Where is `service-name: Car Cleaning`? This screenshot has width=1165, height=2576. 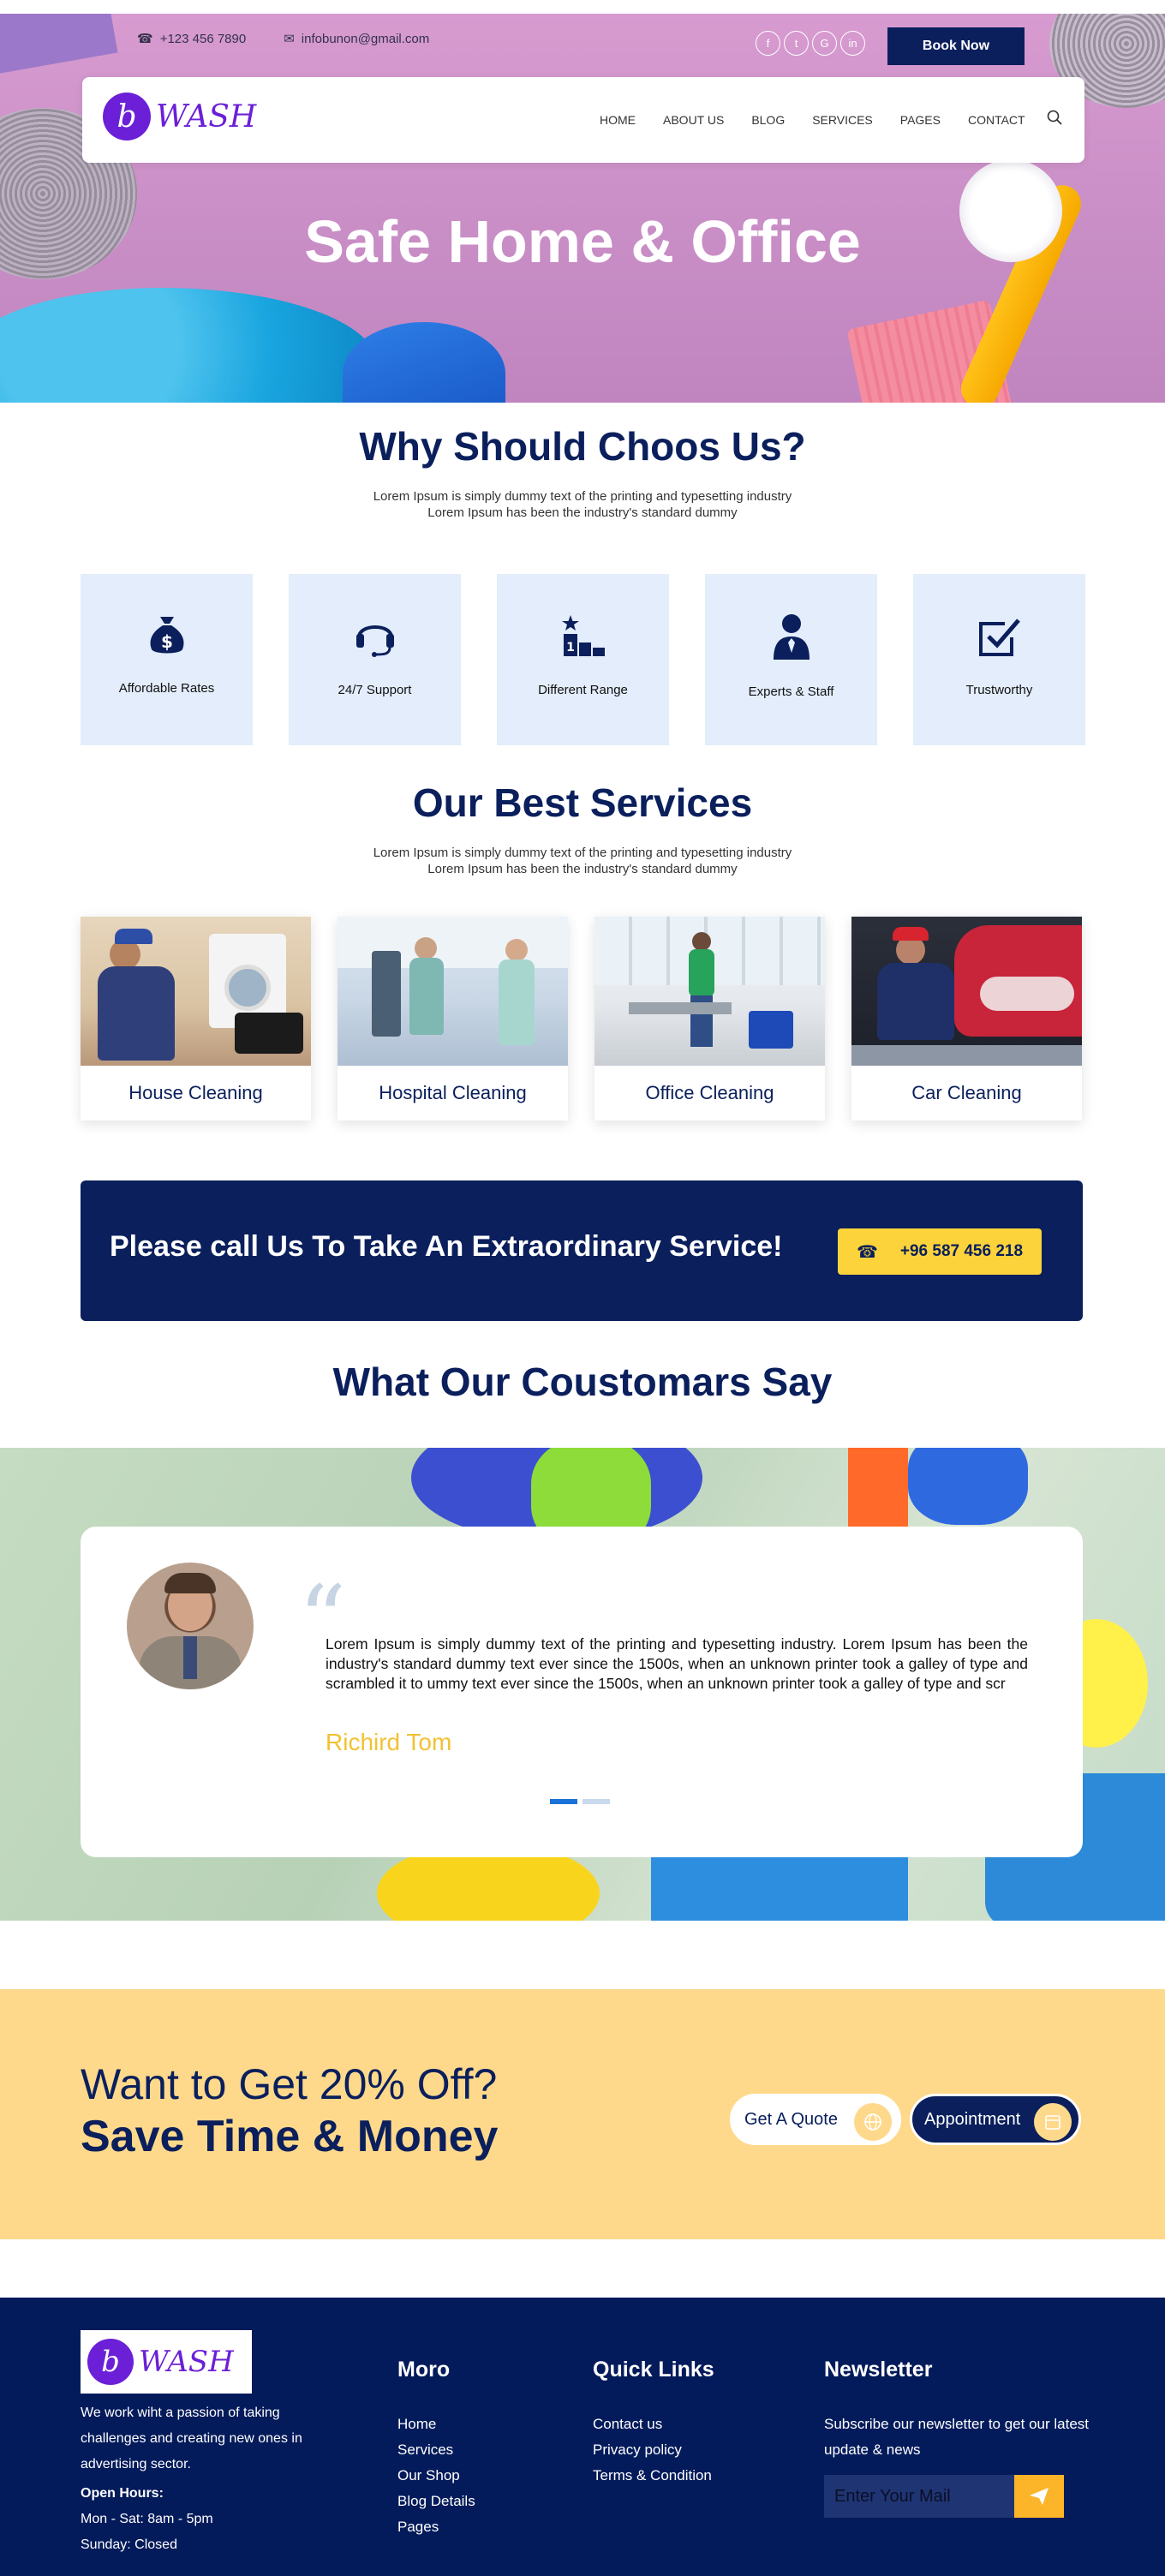
service-name: Car Cleaning is located at coordinates (966, 1092).